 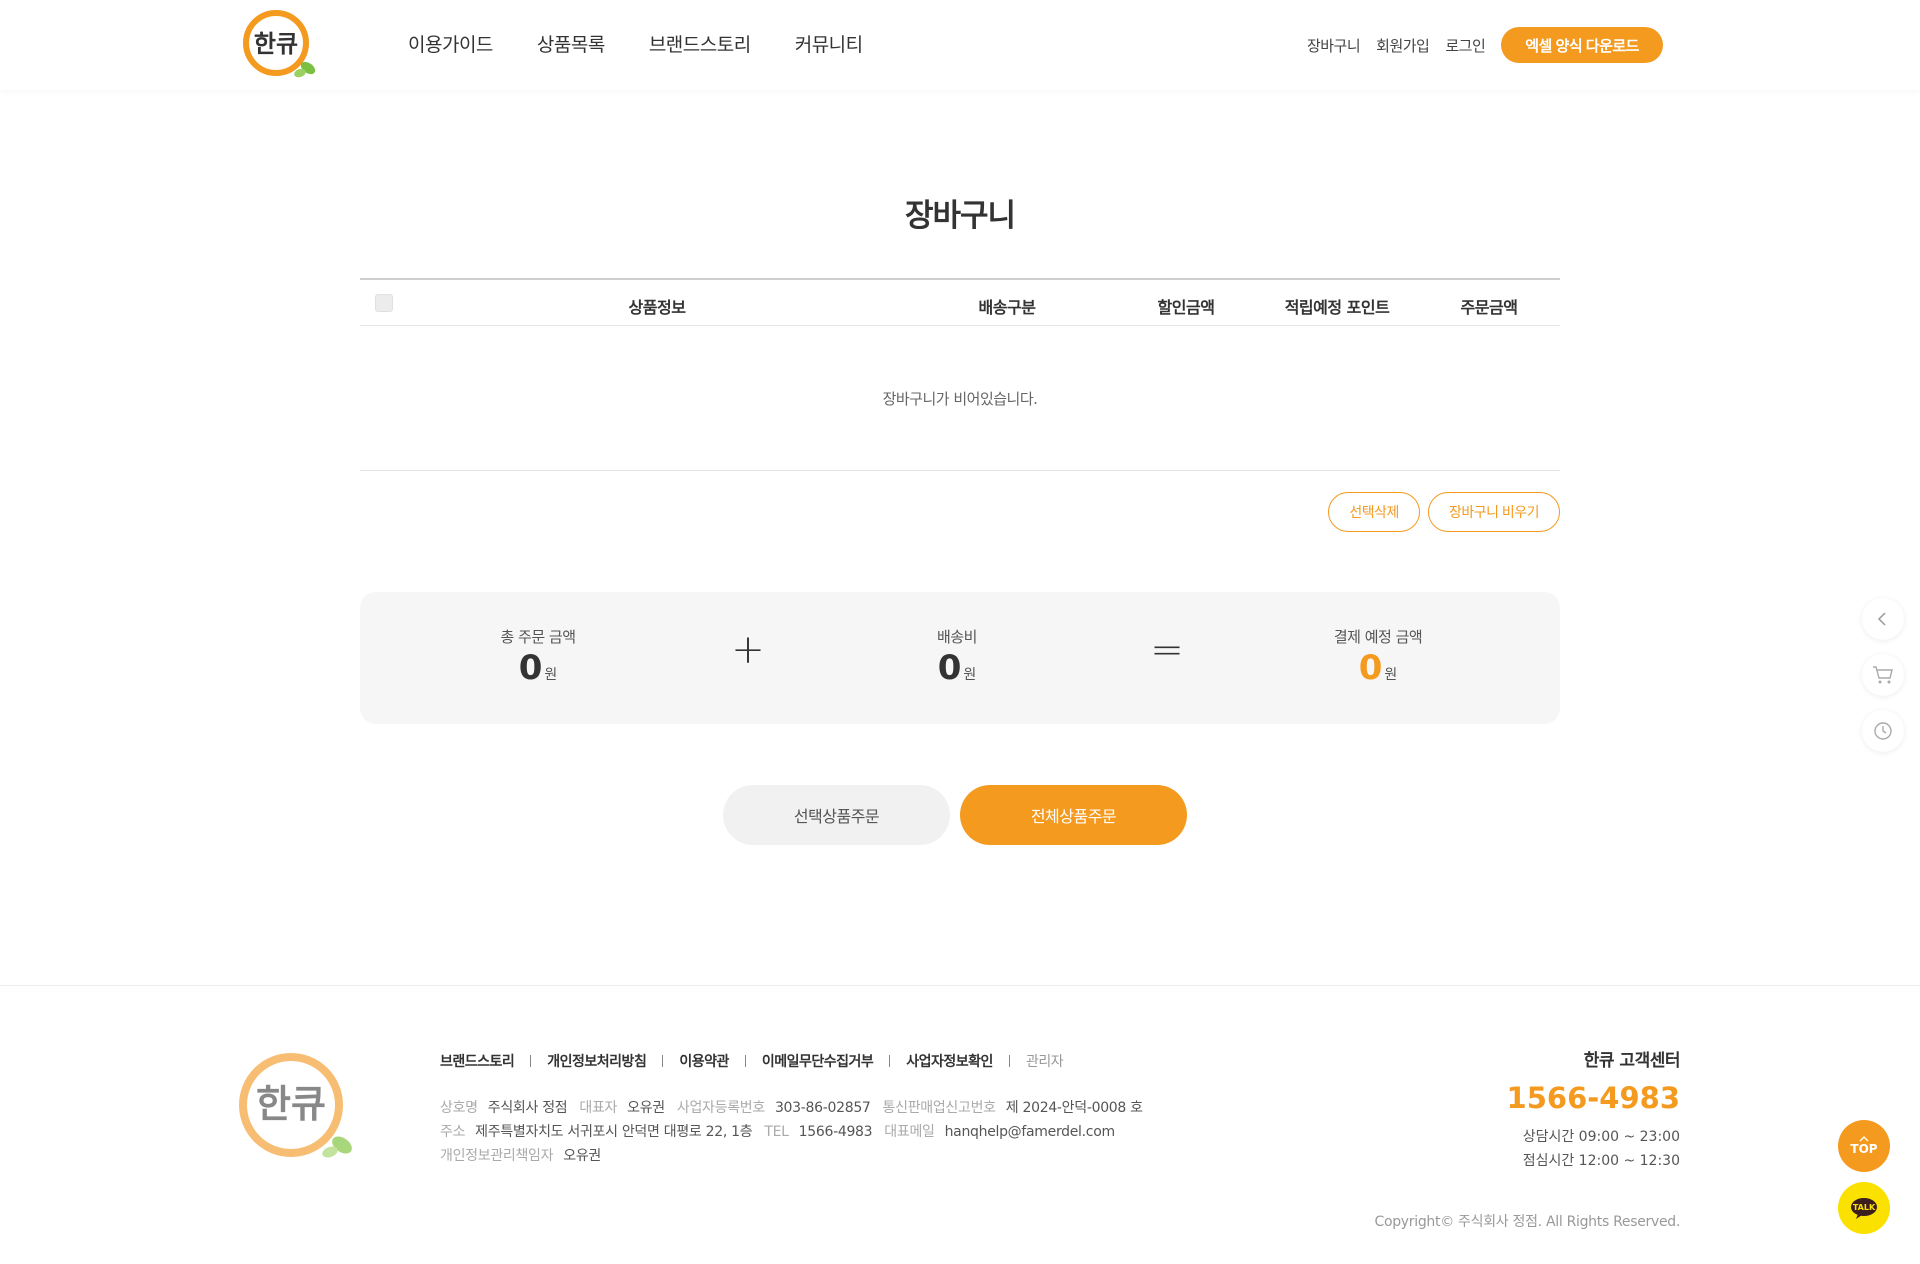 I want to click on nav-community: 커뮤니티, so click(x=829, y=43).